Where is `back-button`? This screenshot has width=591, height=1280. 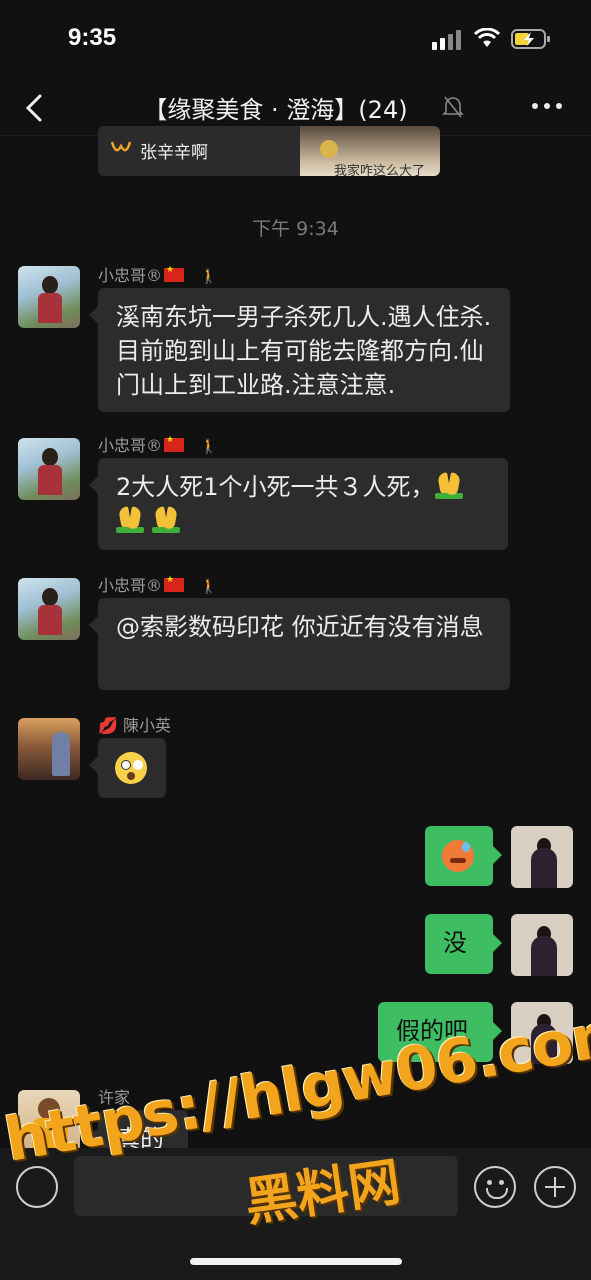 back-button is located at coordinates (35, 108).